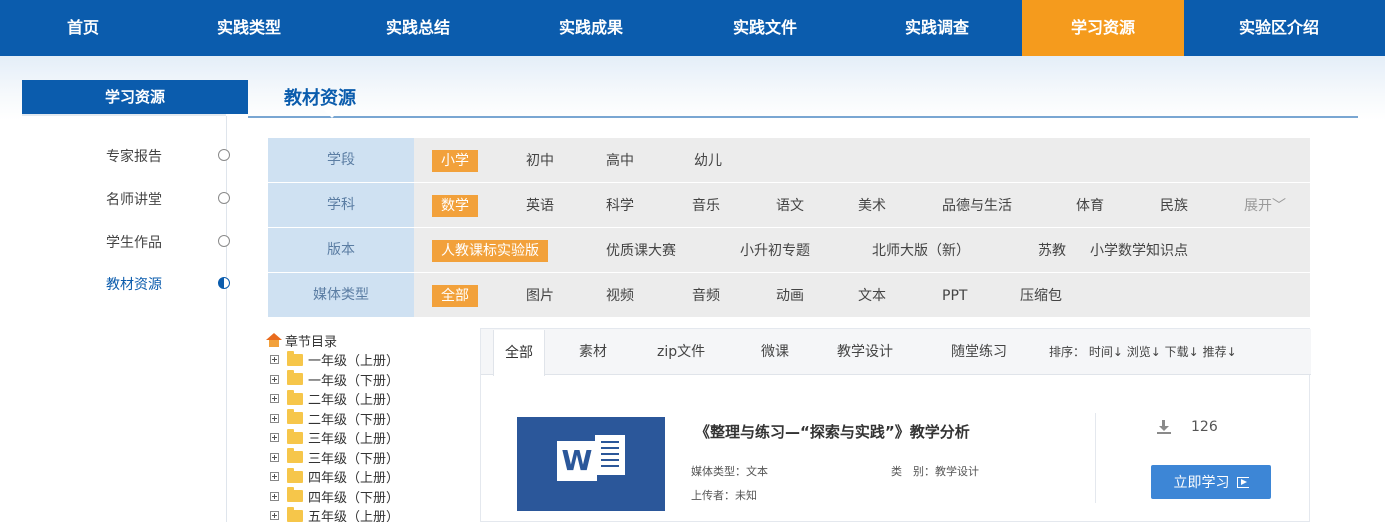 This screenshot has width=1385, height=522. Describe the element at coordinates (593, 352) in the screenshot. I see `tab-materials: 素材` at that location.